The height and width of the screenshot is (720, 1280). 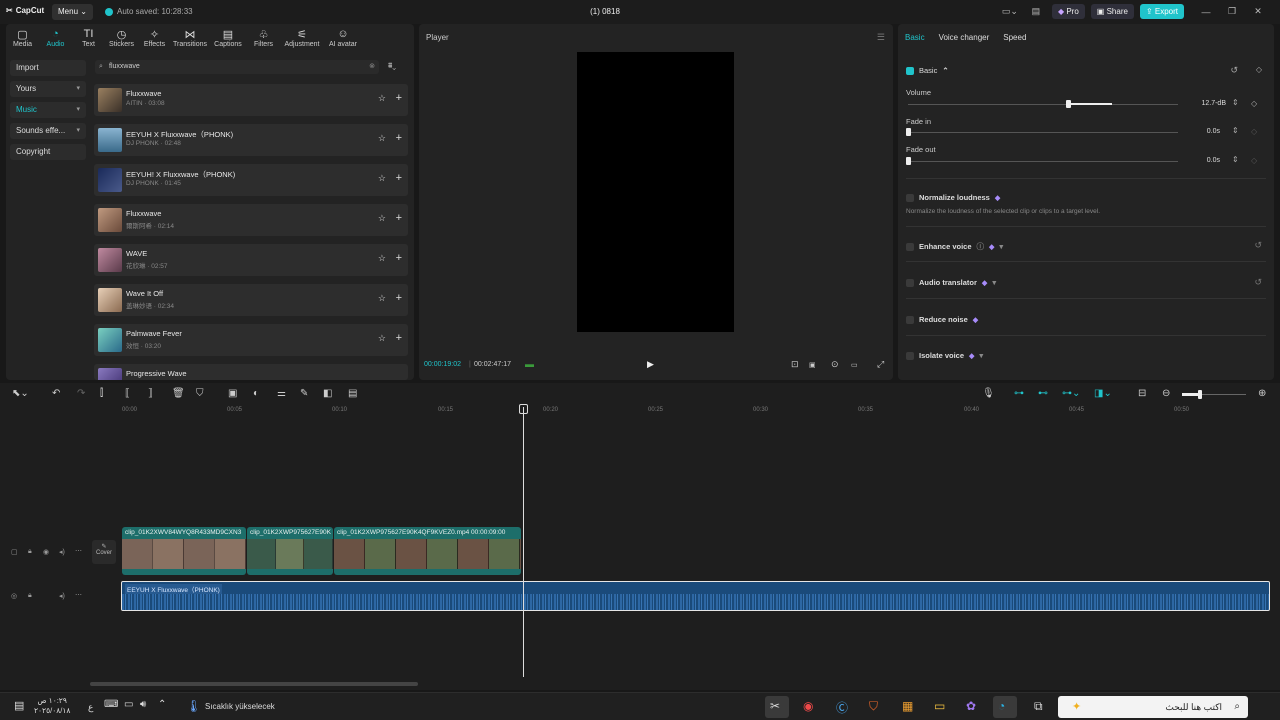 What do you see at coordinates (1043, 393) in the screenshot?
I see `magnet-icon: ⊷` at bounding box center [1043, 393].